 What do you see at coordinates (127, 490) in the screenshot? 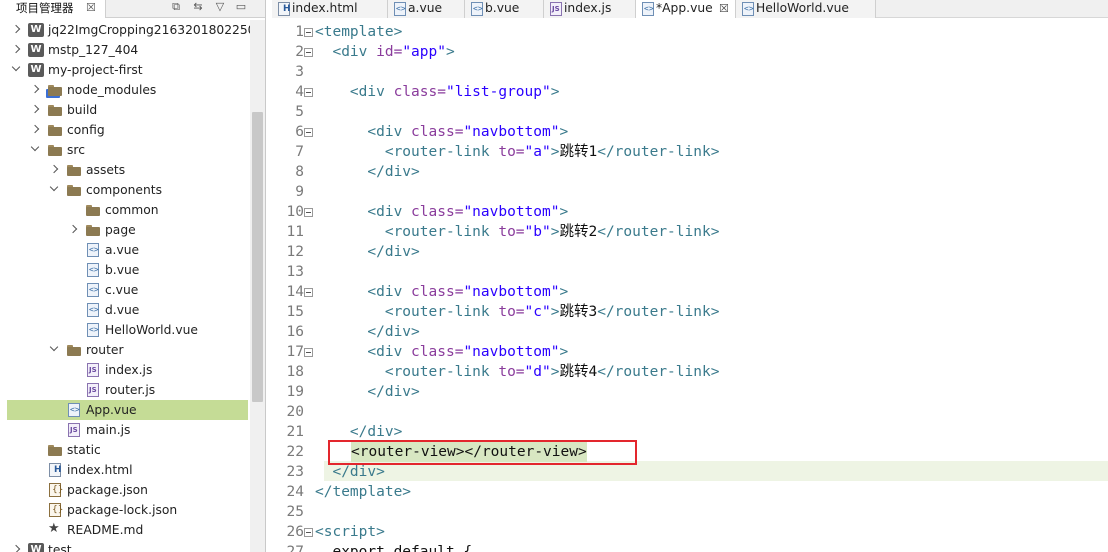
I see `tree-item: package.json` at bounding box center [127, 490].